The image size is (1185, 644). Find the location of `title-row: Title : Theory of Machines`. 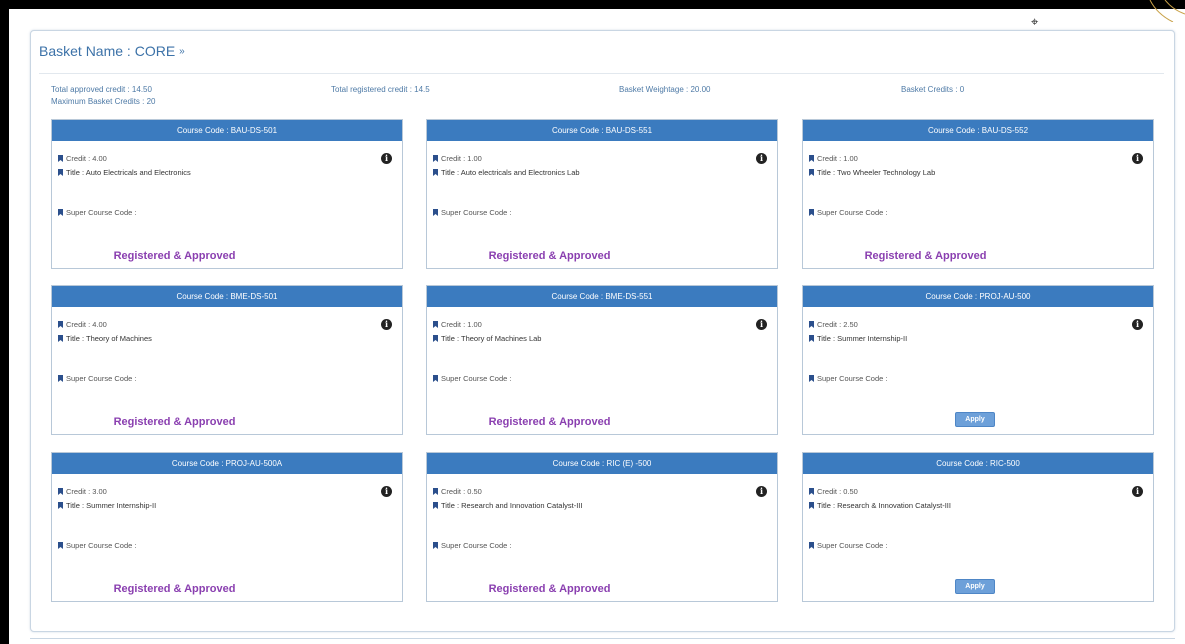

title-row: Title : Theory of Machines is located at coordinates (105, 338).